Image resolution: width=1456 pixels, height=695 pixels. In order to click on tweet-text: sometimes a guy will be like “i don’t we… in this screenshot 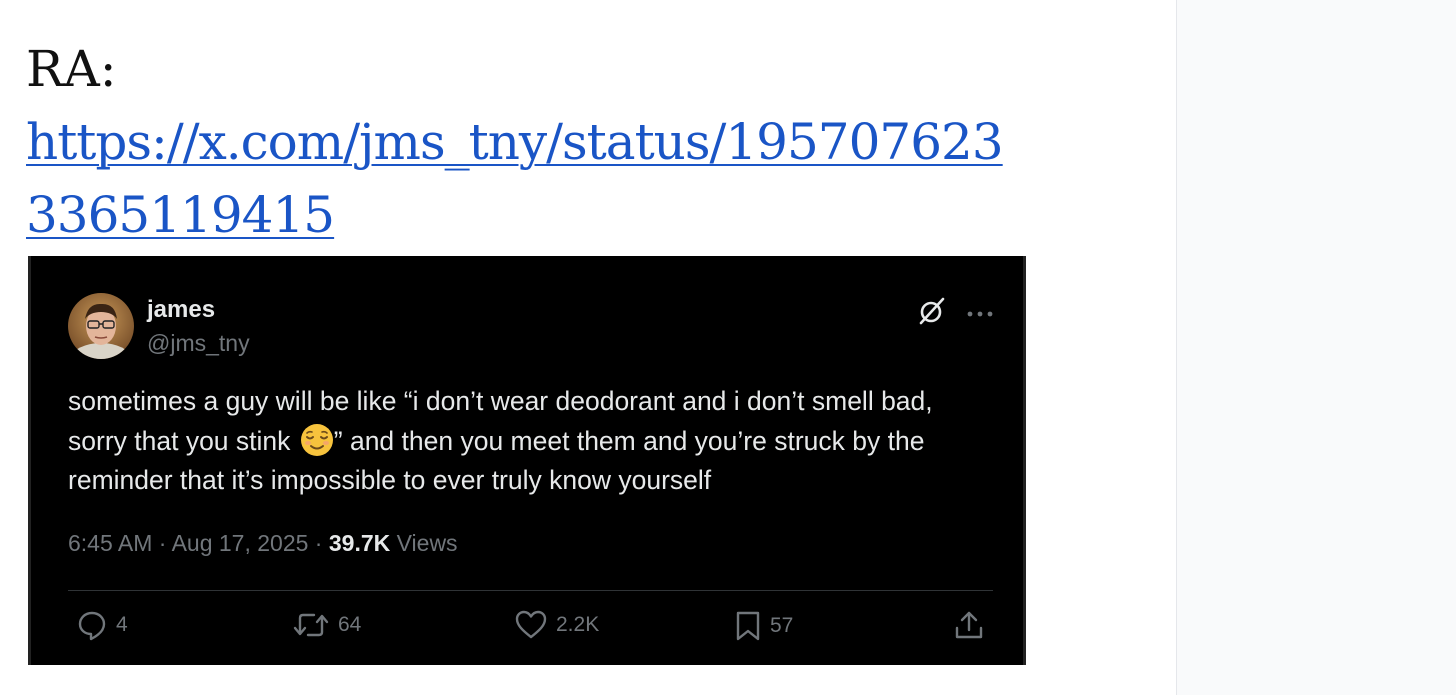, I will do `click(533, 441)`.